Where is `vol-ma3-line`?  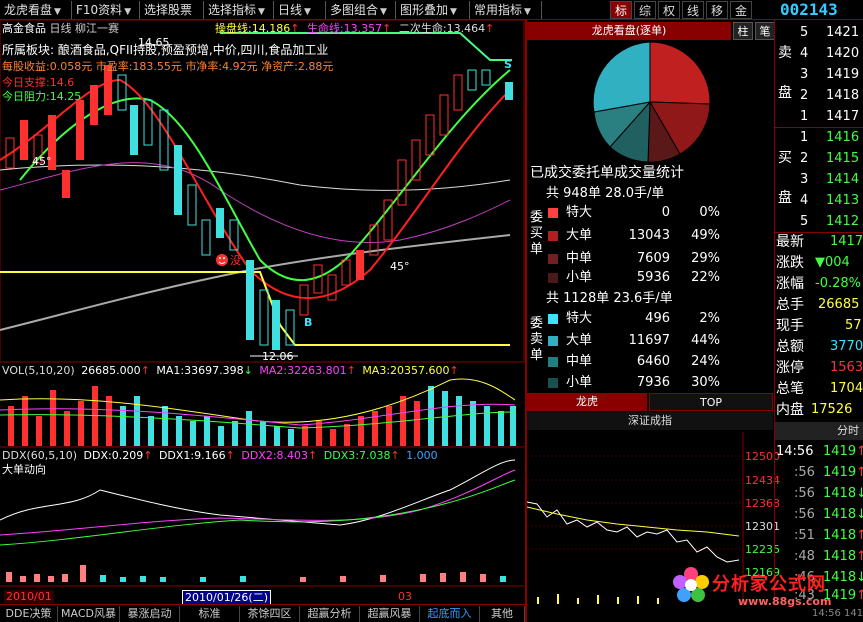
vol-ma3-line is located at coordinates (258, 420).